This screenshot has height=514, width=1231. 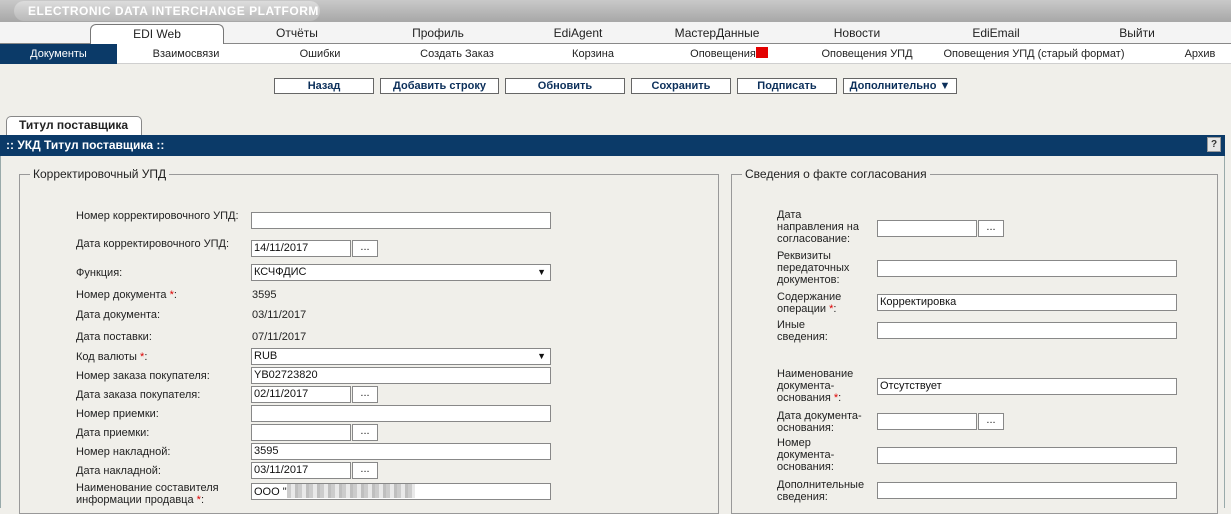 What do you see at coordinates (74, 125) in the screenshot?
I see `tab-supplier-title: Титул поставщика` at bounding box center [74, 125].